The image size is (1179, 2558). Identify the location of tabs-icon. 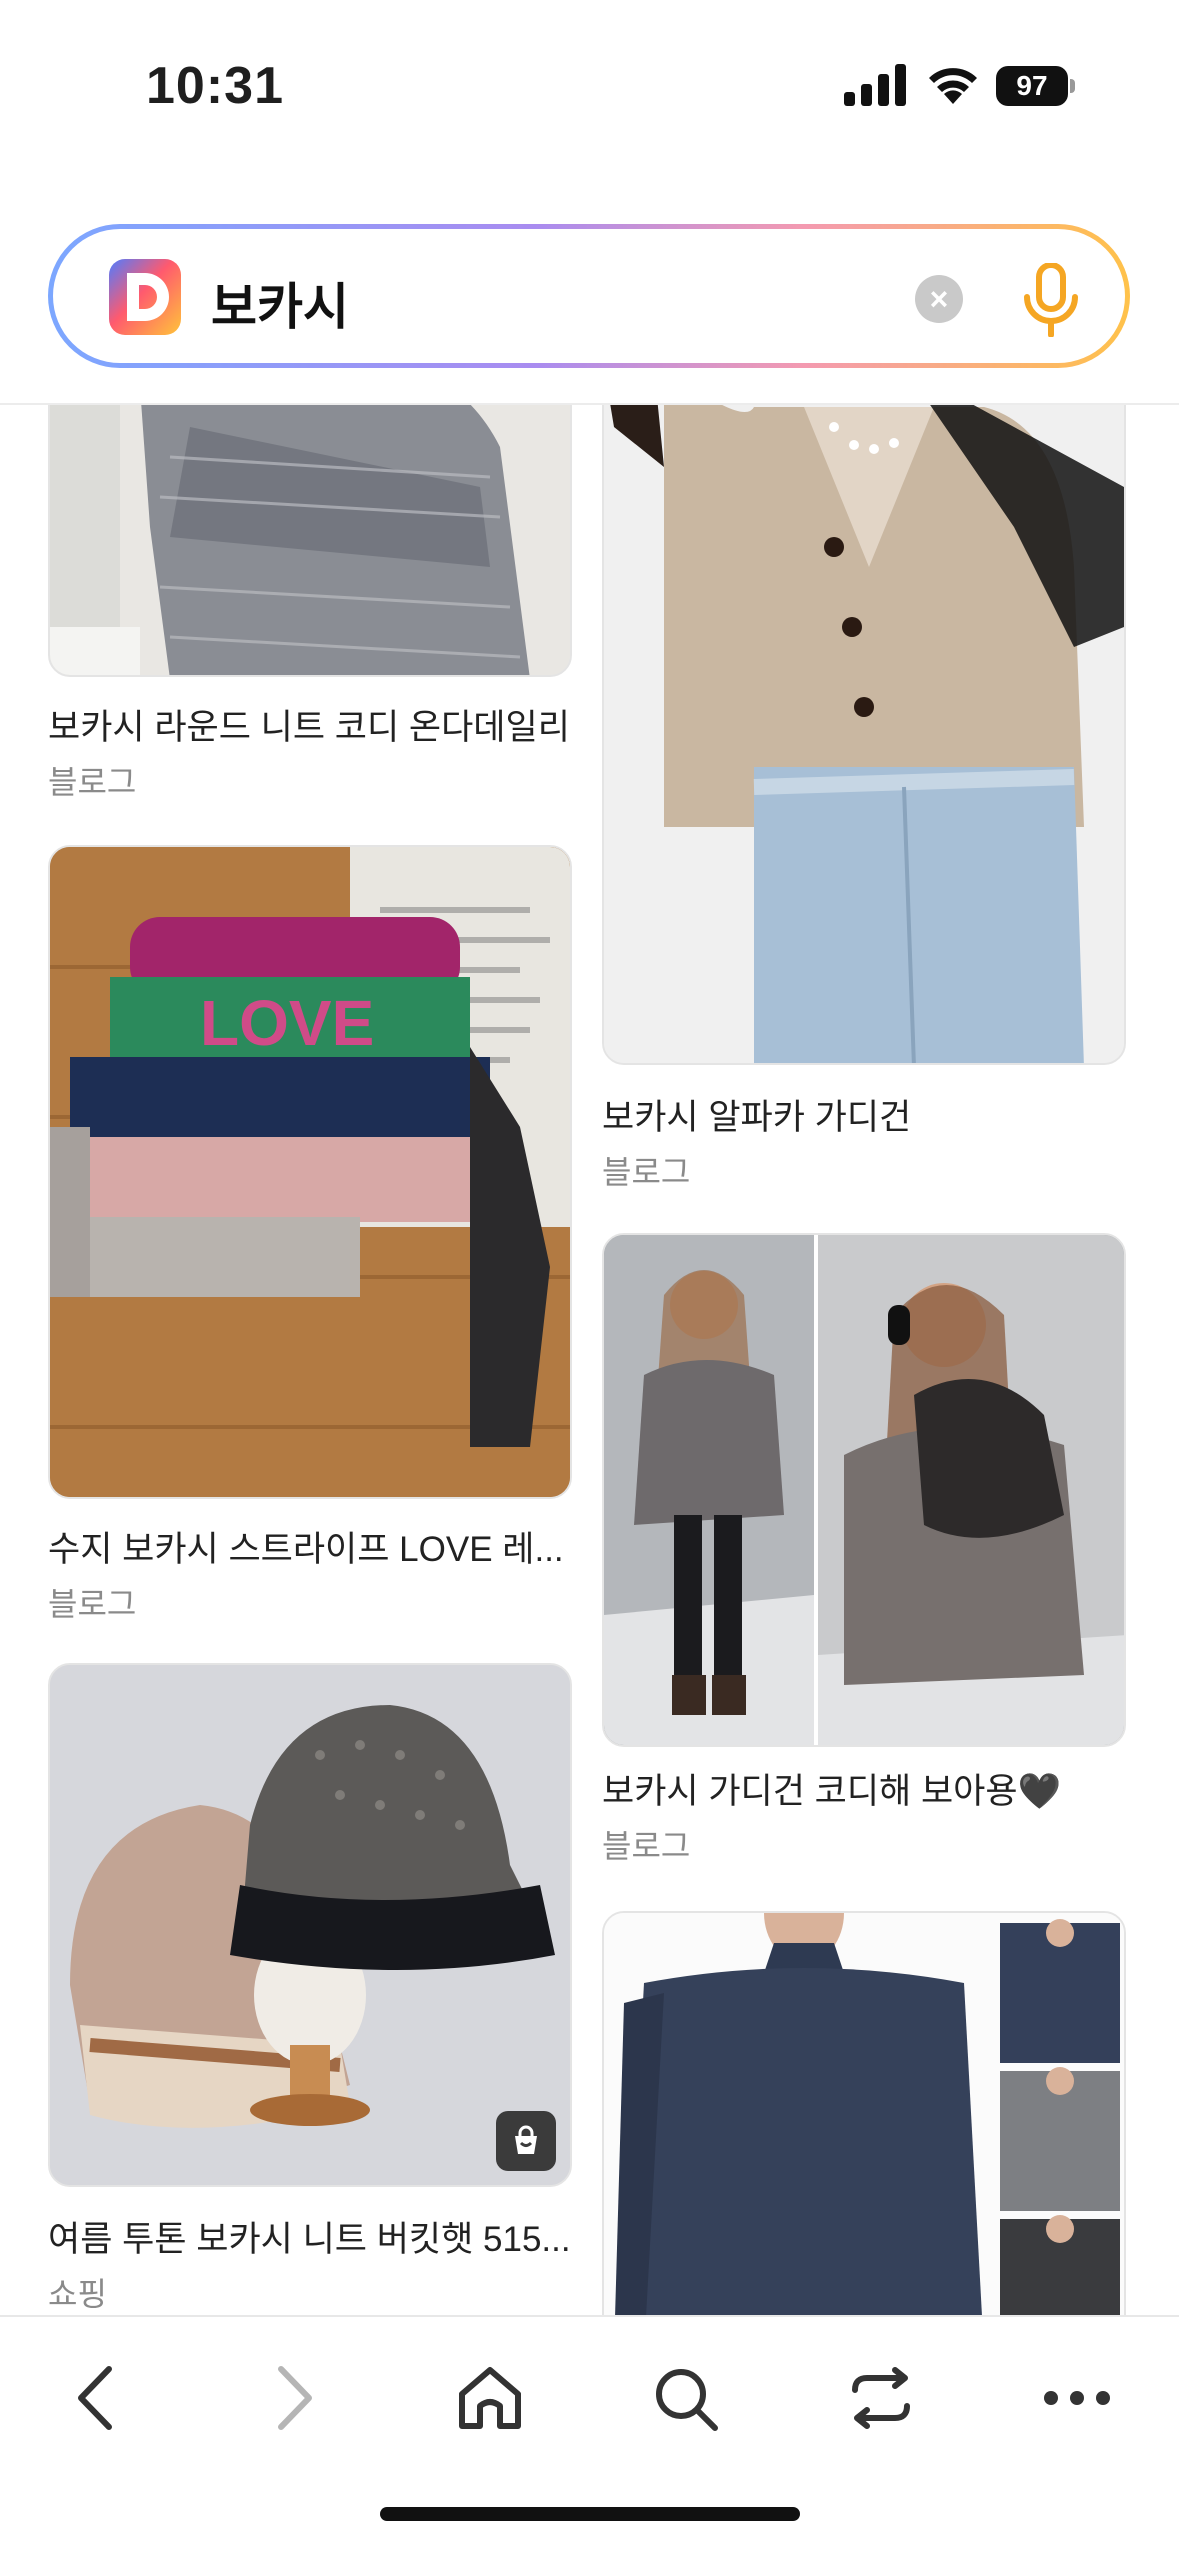
(881, 2398).